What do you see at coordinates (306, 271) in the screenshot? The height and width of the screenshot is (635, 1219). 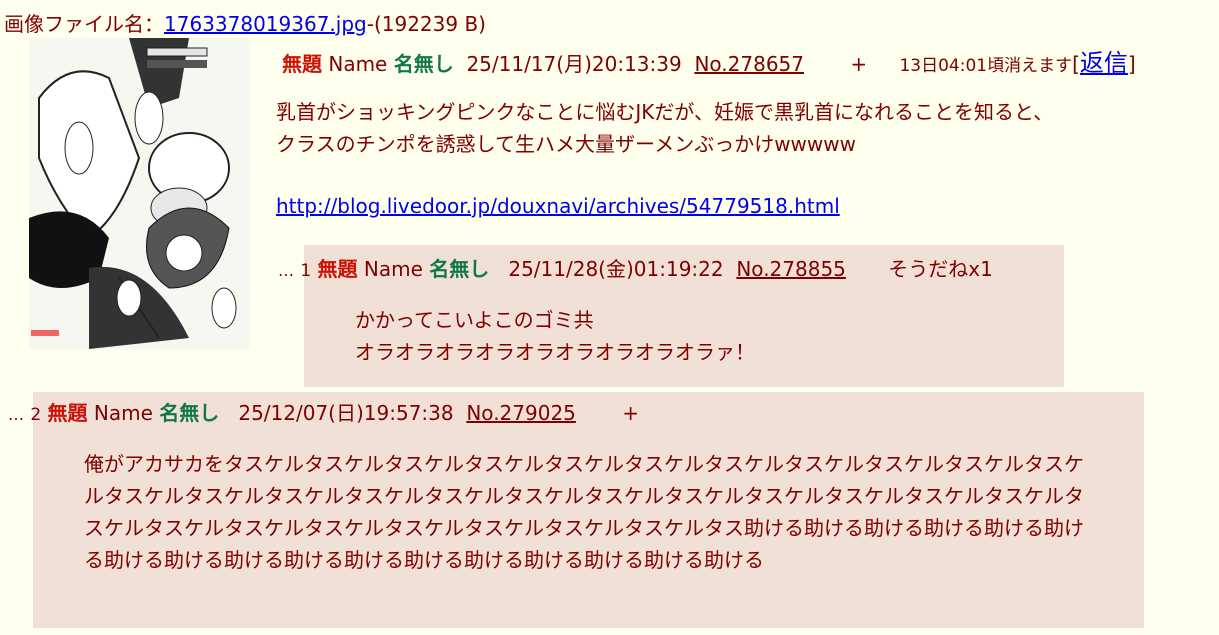 I see `reply-1-number: 1` at bounding box center [306, 271].